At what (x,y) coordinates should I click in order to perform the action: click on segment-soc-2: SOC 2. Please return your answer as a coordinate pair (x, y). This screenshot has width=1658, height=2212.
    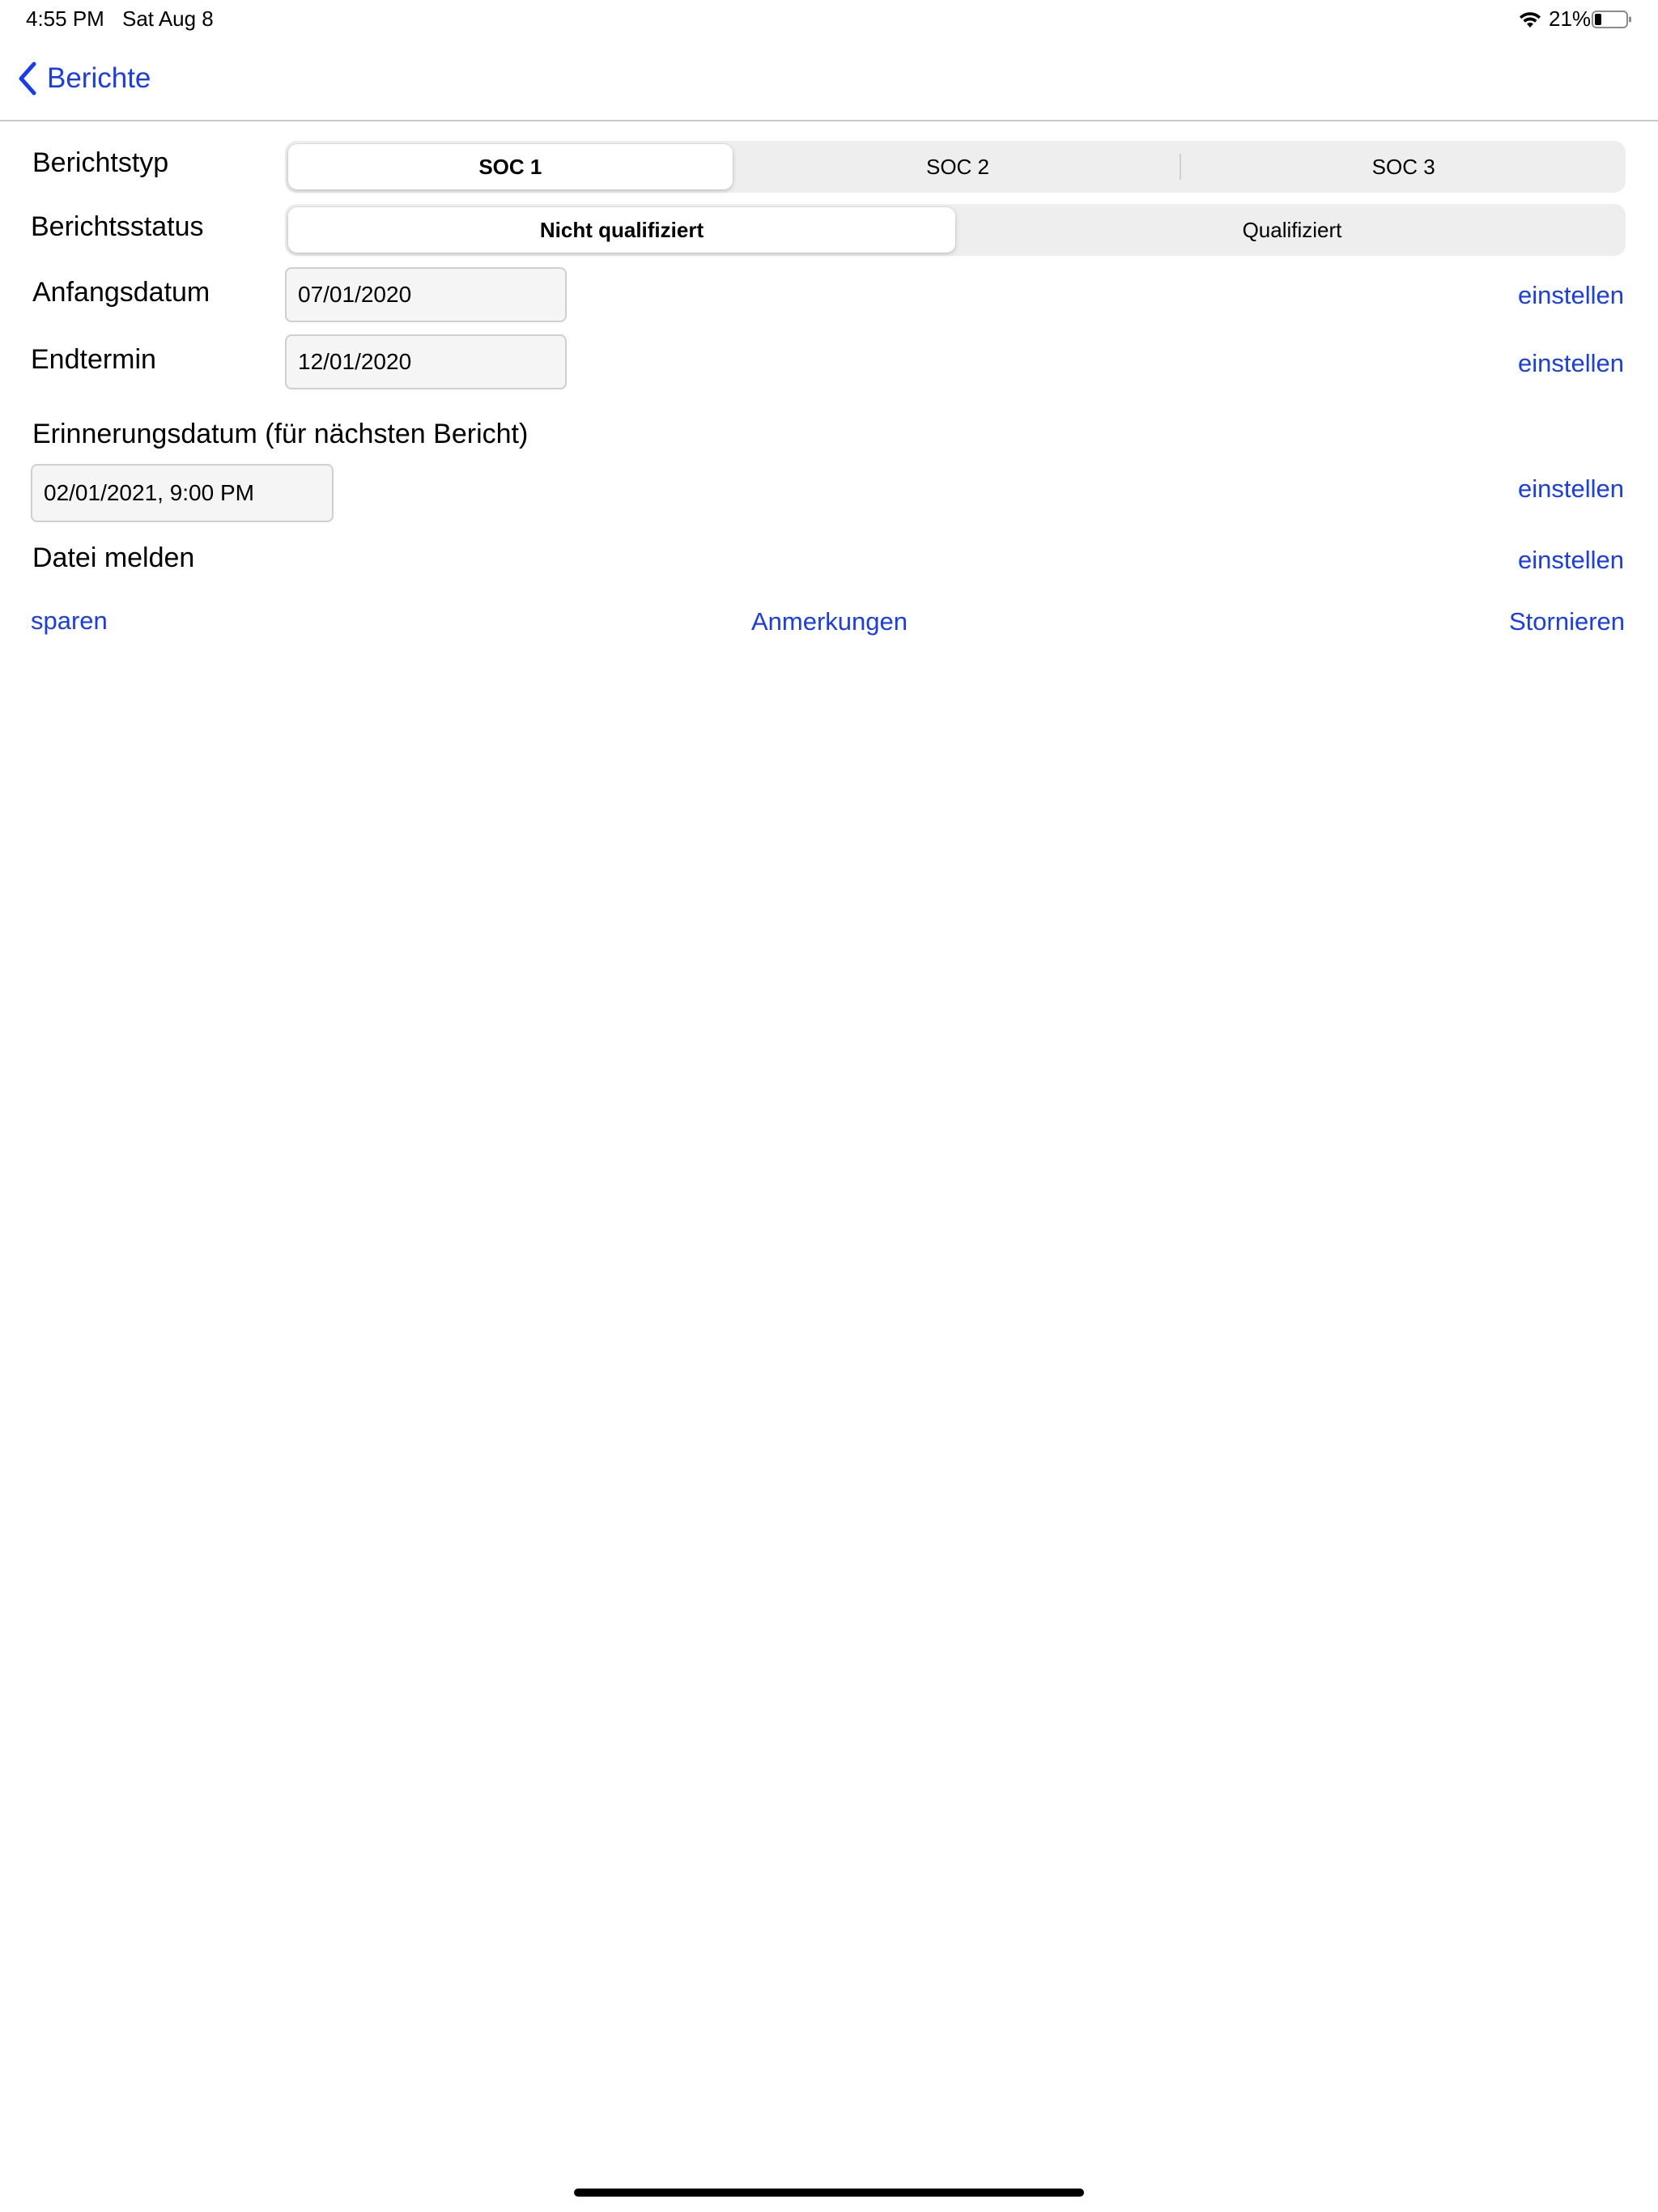
    Looking at the image, I should click on (958, 167).